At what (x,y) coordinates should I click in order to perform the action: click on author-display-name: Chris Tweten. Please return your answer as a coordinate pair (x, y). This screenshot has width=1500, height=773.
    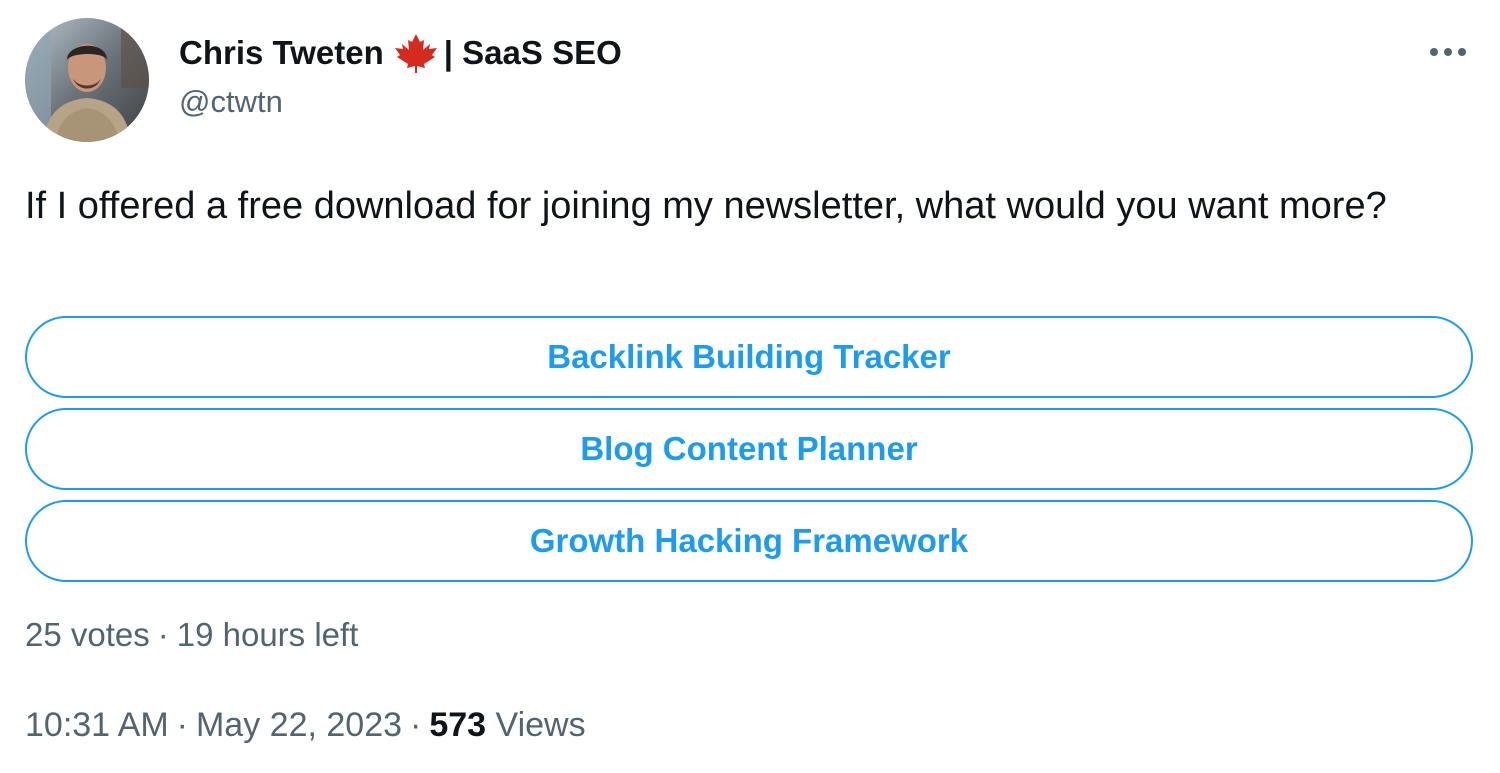
    Looking at the image, I should click on (281, 53).